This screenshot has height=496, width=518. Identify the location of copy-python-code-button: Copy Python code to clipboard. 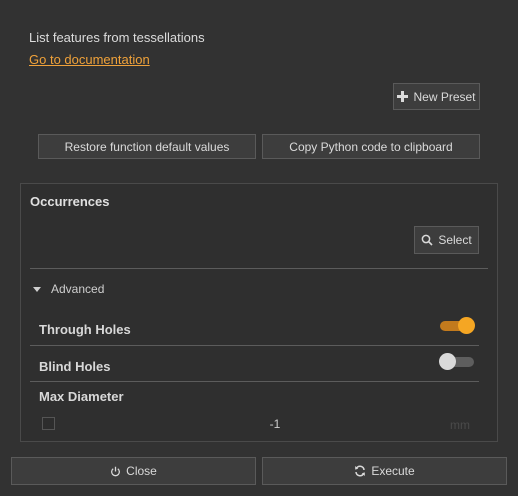
(371, 146).